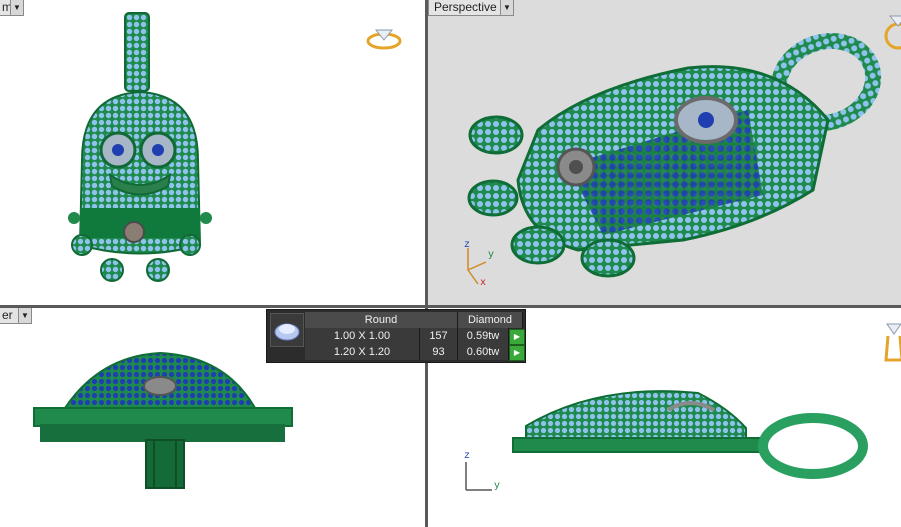 Image resolution: width=901 pixels, height=527 pixels. What do you see at coordinates (483, 283) in the screenshot?
I see `axis-x-label: x` at bounding box center [483, 283].